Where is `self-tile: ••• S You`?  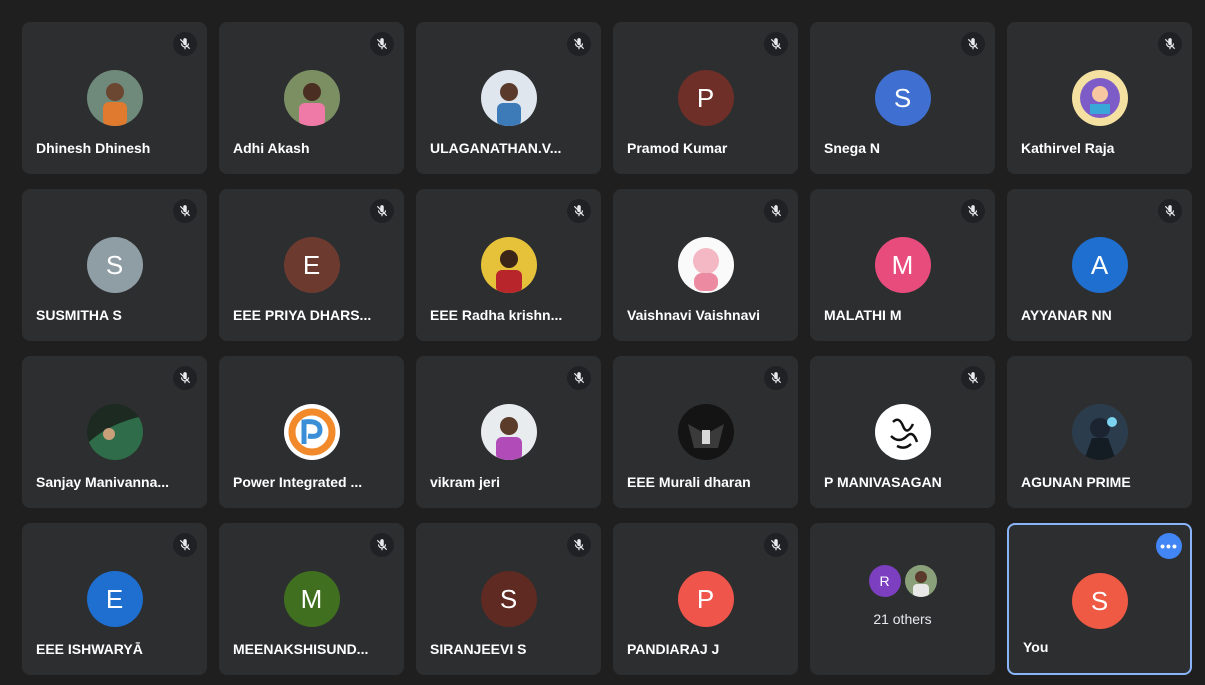 self-tile: ••• S You is located at coordinates (1099, 599).